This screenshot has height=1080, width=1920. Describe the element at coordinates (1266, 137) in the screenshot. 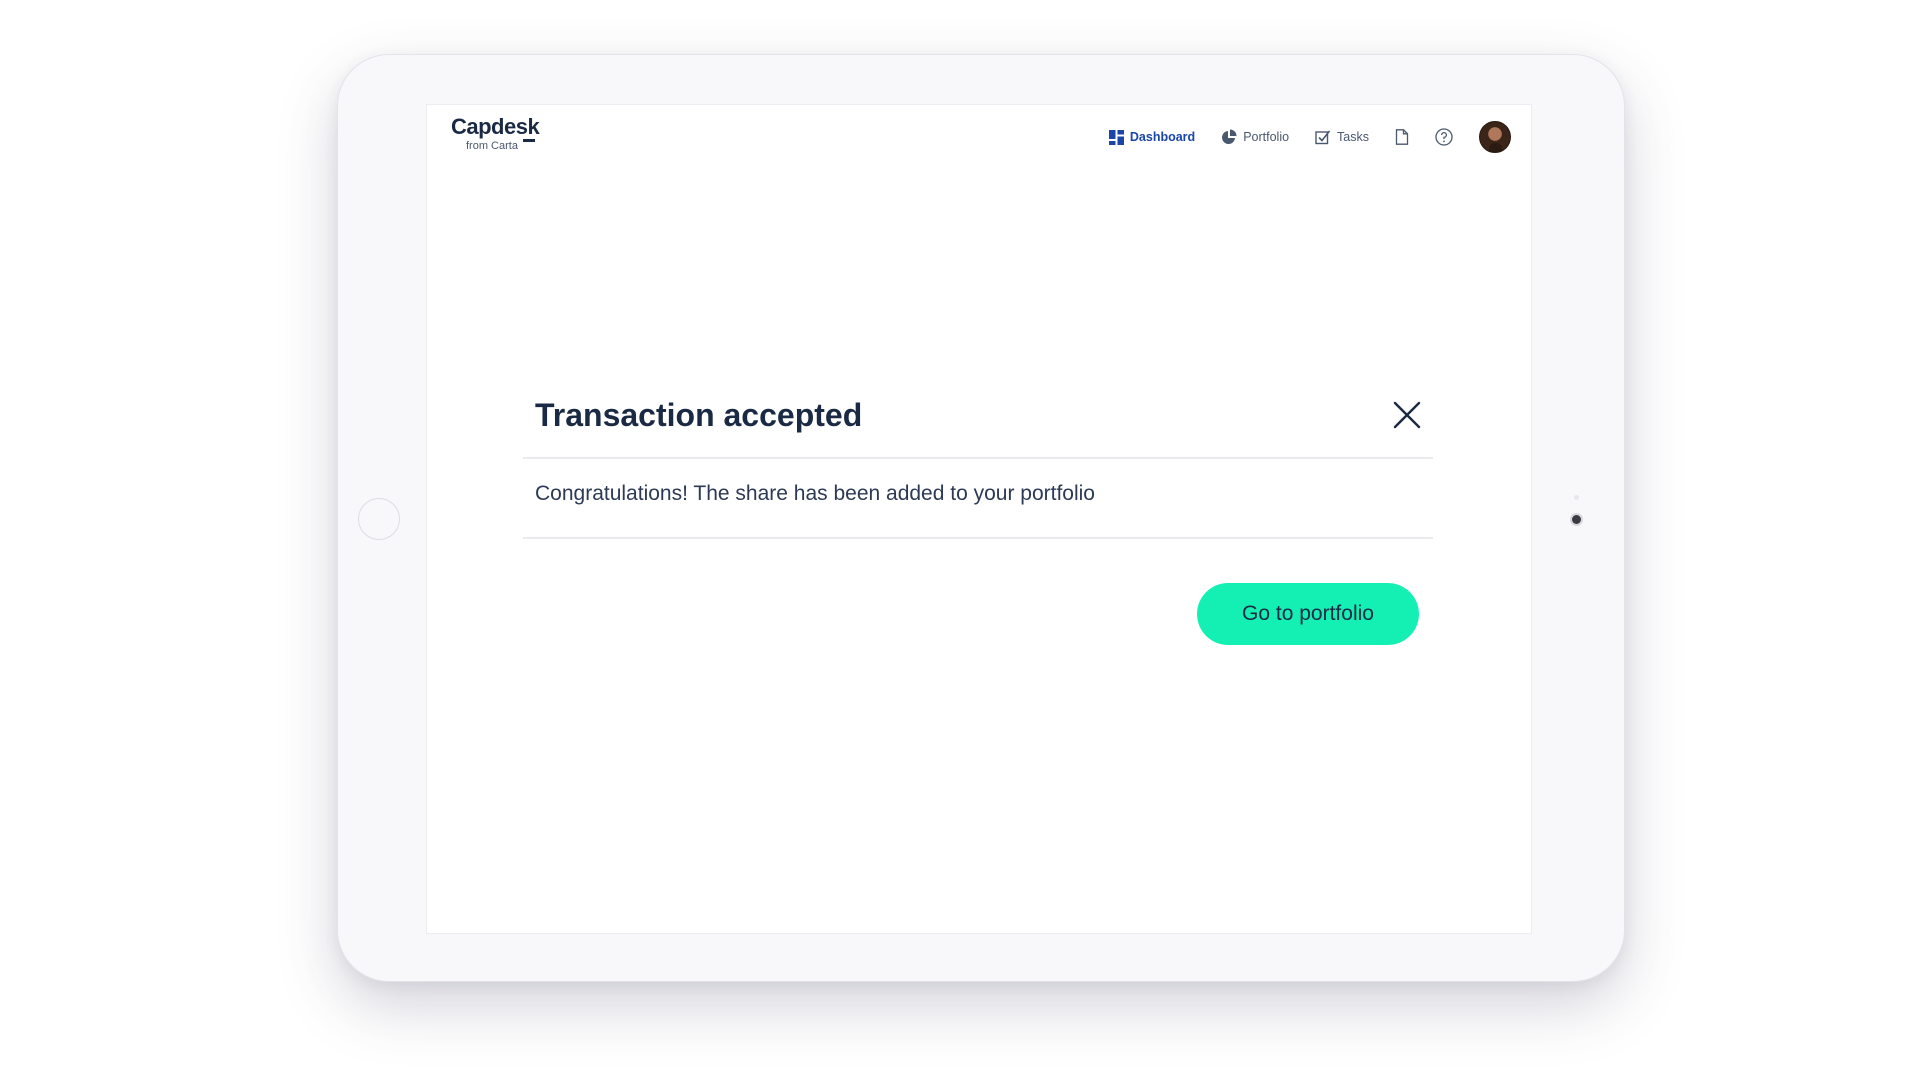

I see `nav-label-portfolio: Portfolio` at that location.